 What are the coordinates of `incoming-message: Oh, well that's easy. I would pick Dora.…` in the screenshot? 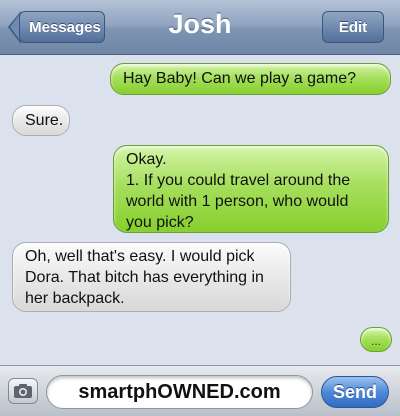 It's located at (151, 277).